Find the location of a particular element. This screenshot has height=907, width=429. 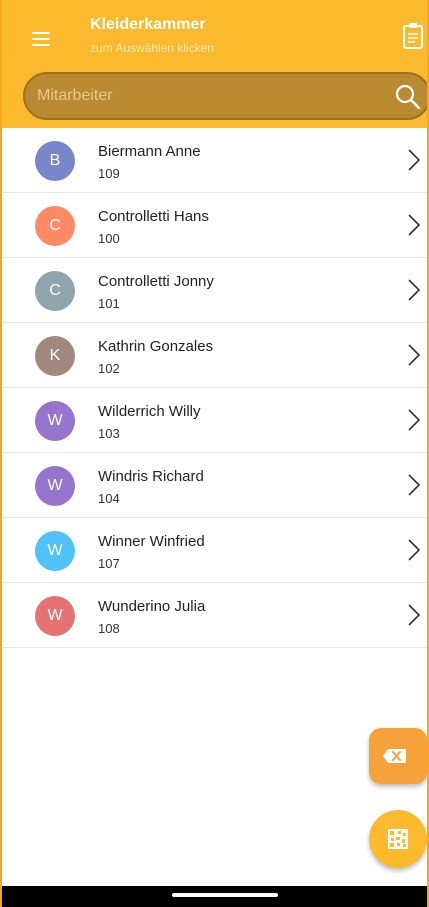

employee-name: Wilderrich Willy is located at coordinates (149, 411).